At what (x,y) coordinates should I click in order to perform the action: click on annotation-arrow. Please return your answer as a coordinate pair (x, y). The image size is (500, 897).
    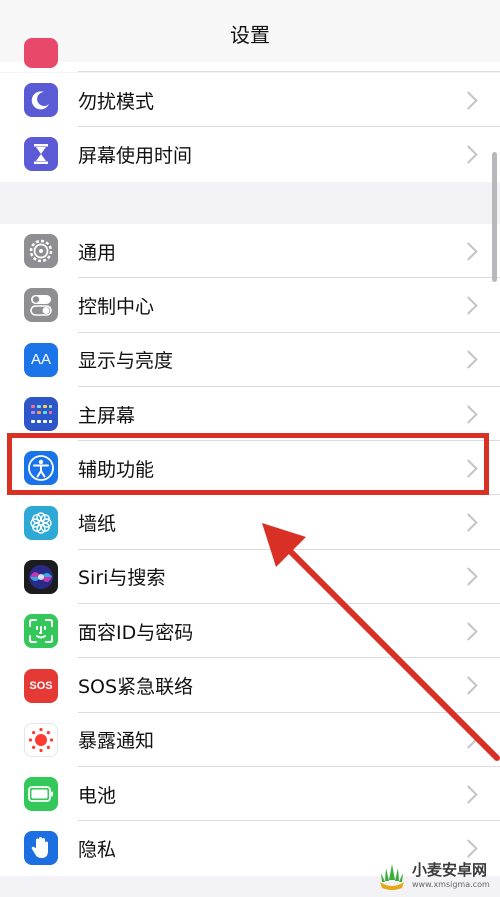
    Looking at the image, I should click on (381, 642).